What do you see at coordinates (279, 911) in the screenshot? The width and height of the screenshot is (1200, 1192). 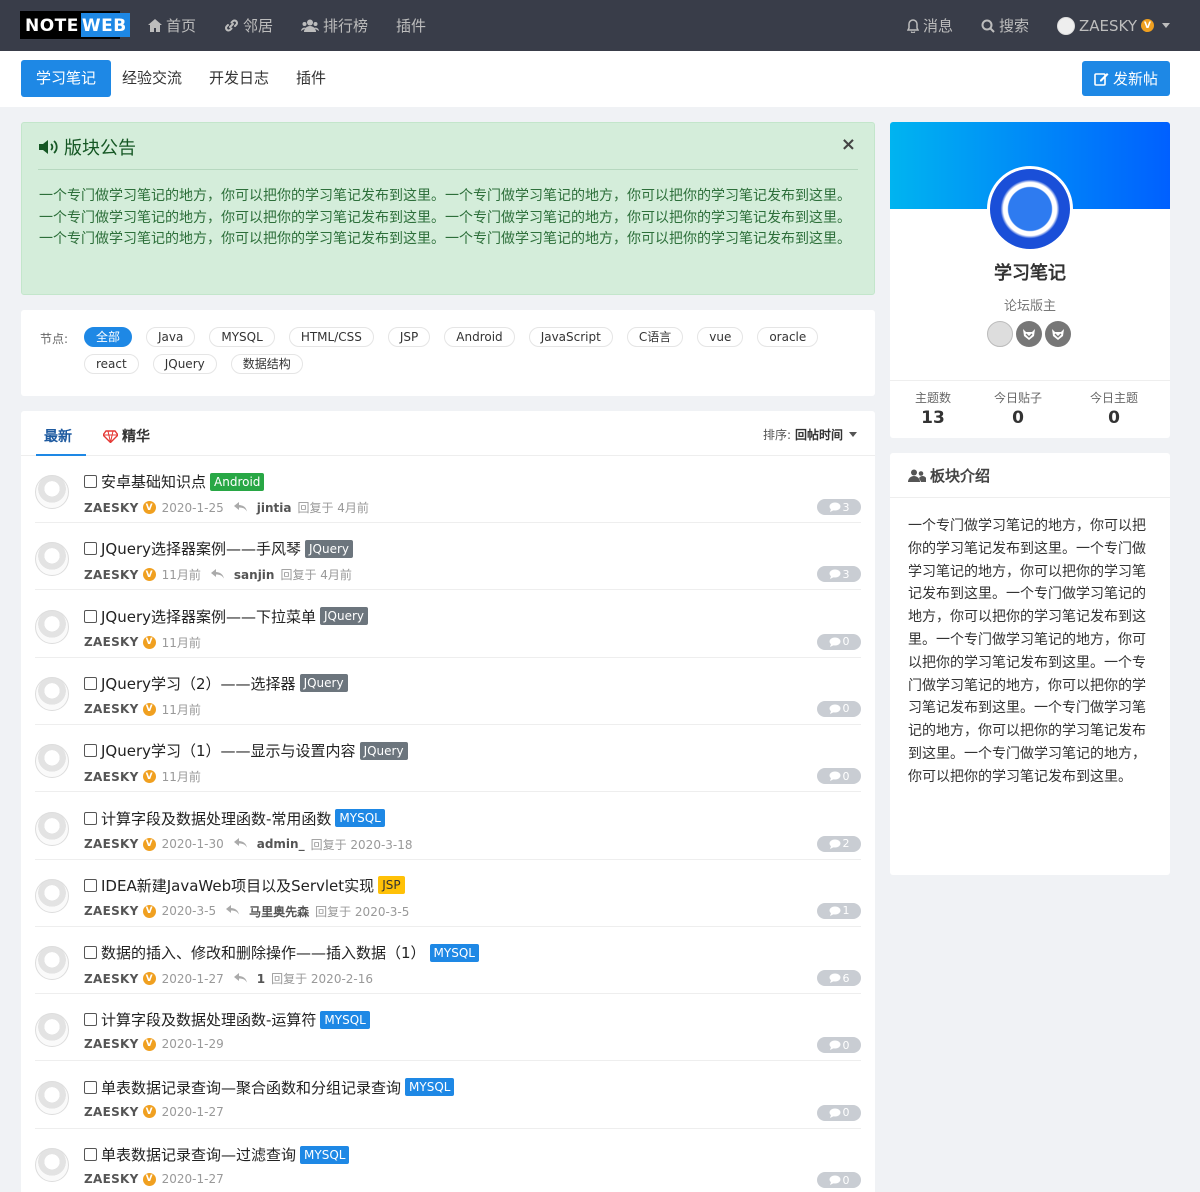 I see `last-reply-user: 马里奥先森` at bounding box center [279, 911].